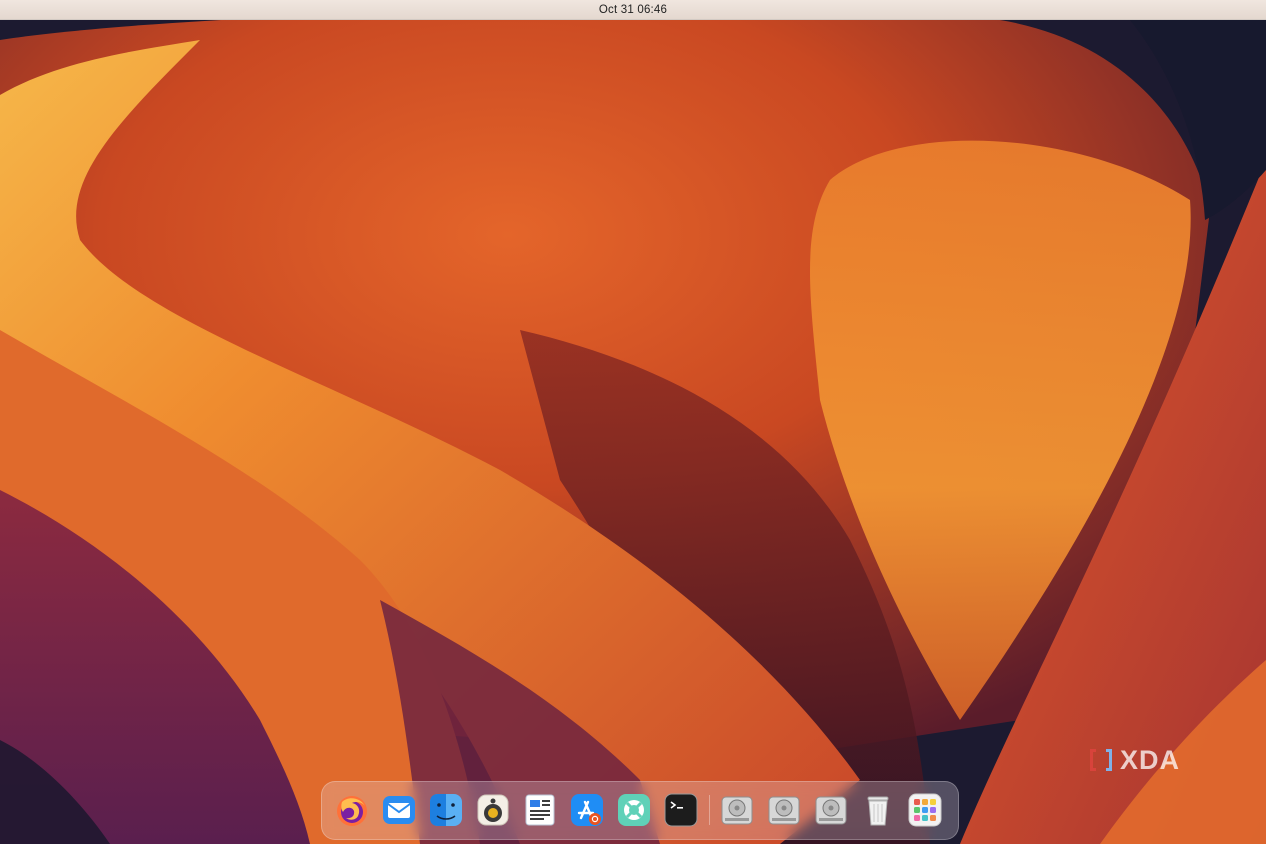  I want to click on mail-icon, so click(399, 810).